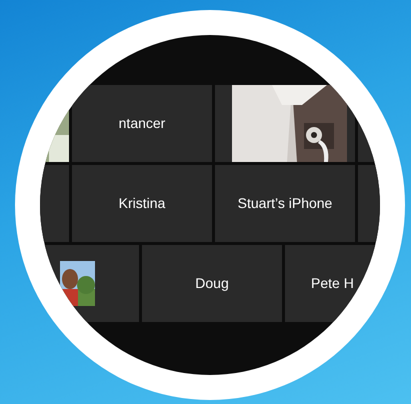  Describe the element at coordinates (212, 283) in the screenshot. I see `participant-name: Doug` at that location.